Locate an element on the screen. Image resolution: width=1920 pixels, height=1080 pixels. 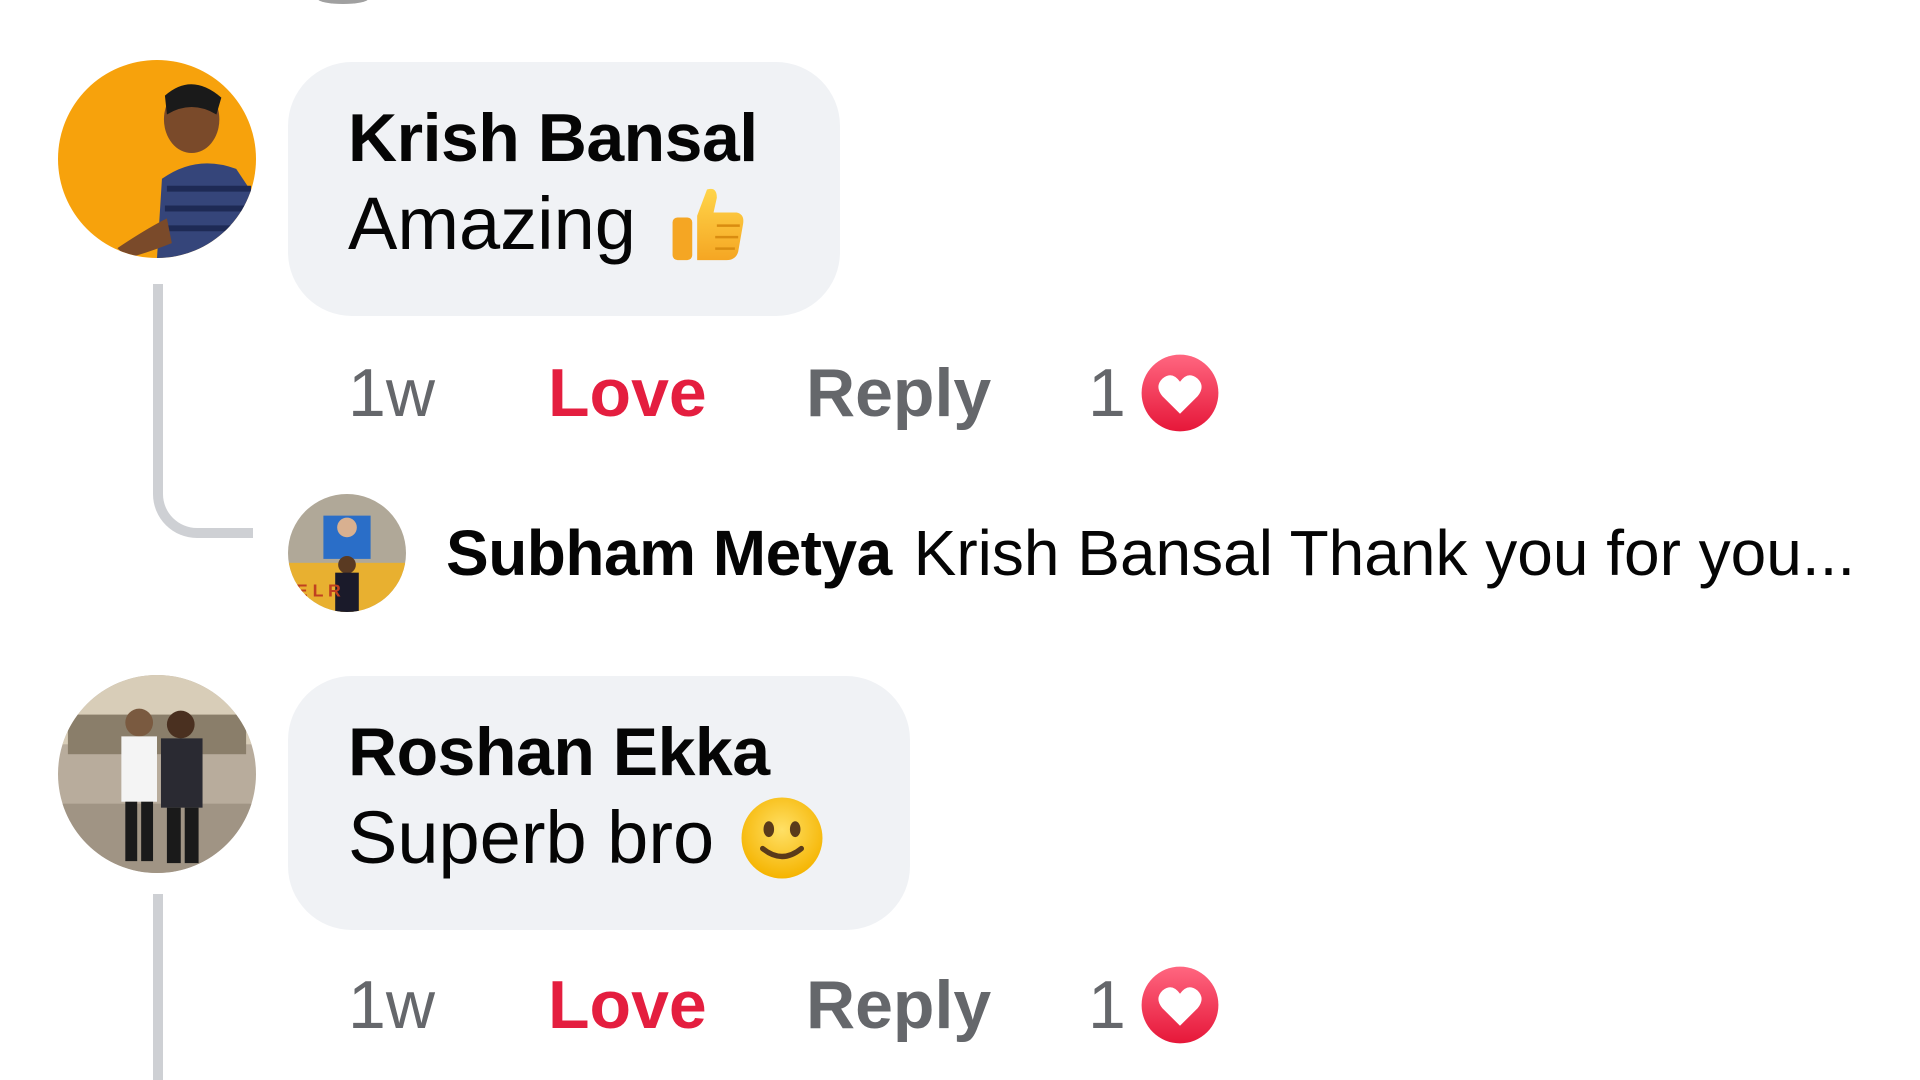
comment-text: Amazing is located at coordinates (492, 223).